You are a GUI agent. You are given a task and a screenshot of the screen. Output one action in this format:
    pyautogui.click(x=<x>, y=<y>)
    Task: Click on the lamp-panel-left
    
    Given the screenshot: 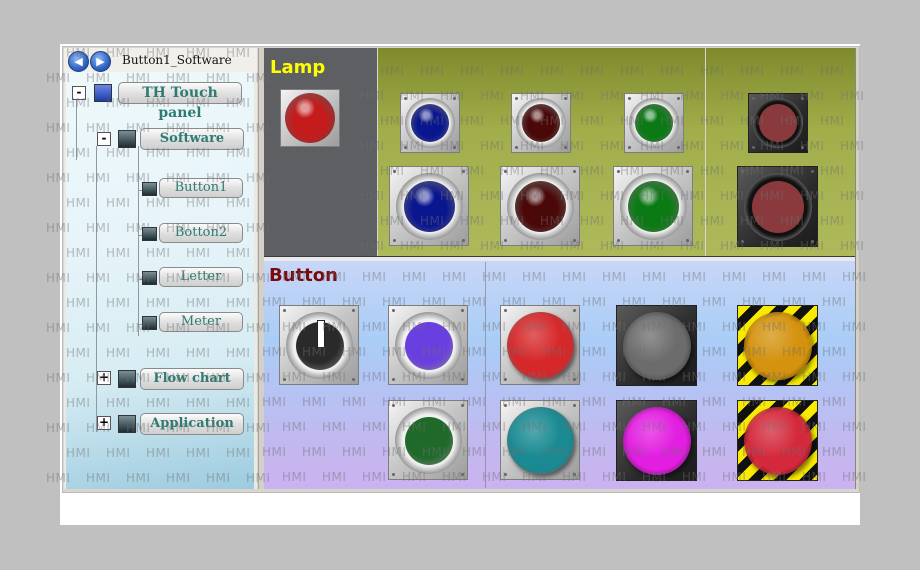 What is the action you would take?
    pyautogui.click(x=320, y=152)
    